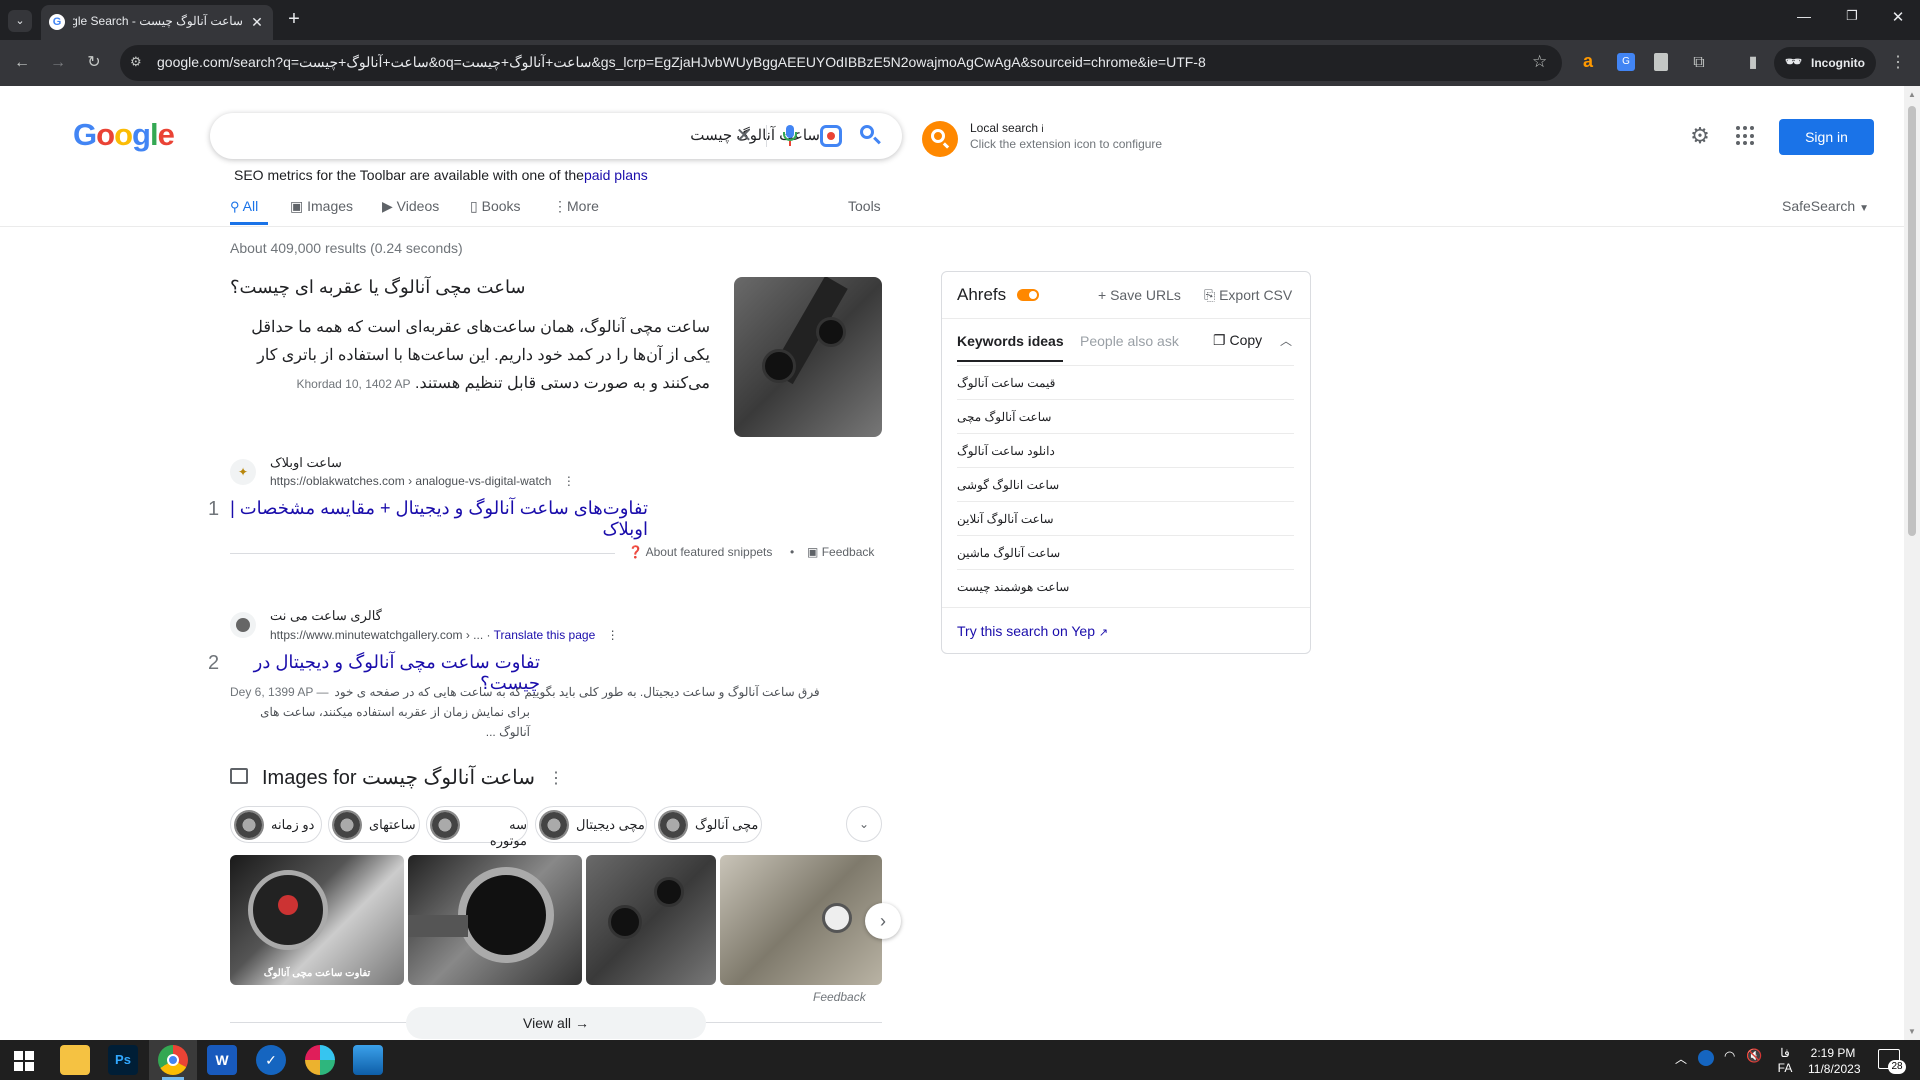 The height and width of the screenshot is (1080, 1920). I want to click on image-chip: مچی دیجیتال, so click(591, 824).